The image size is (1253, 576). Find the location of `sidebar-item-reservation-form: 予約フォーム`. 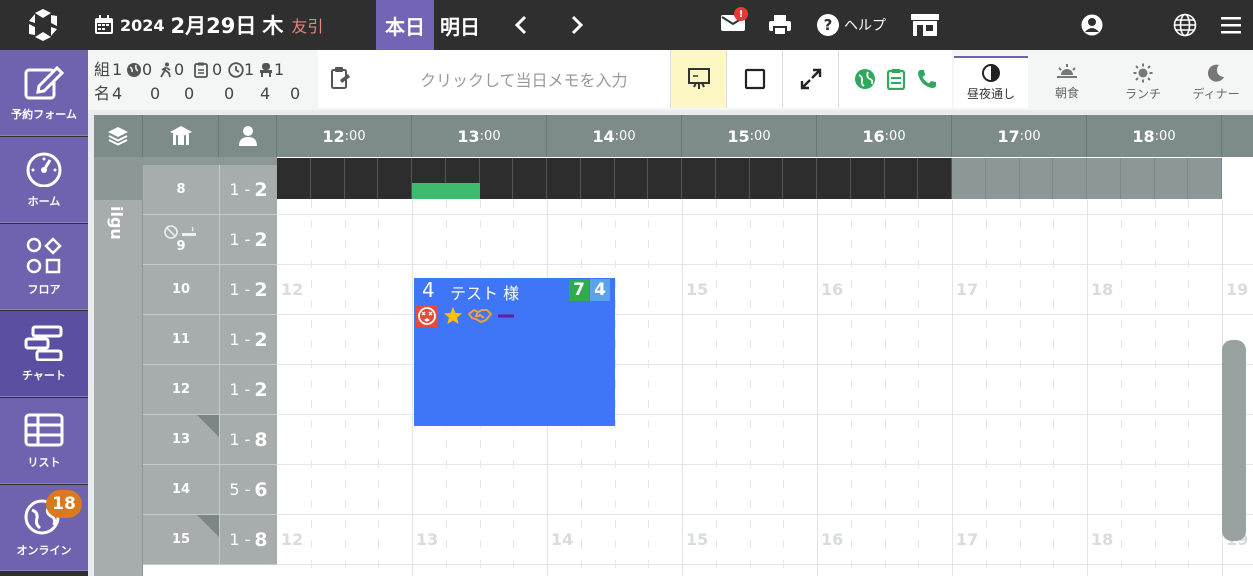

sidebar-item-reservation-form: 予約フォーム is located at coordinates (44, 93).